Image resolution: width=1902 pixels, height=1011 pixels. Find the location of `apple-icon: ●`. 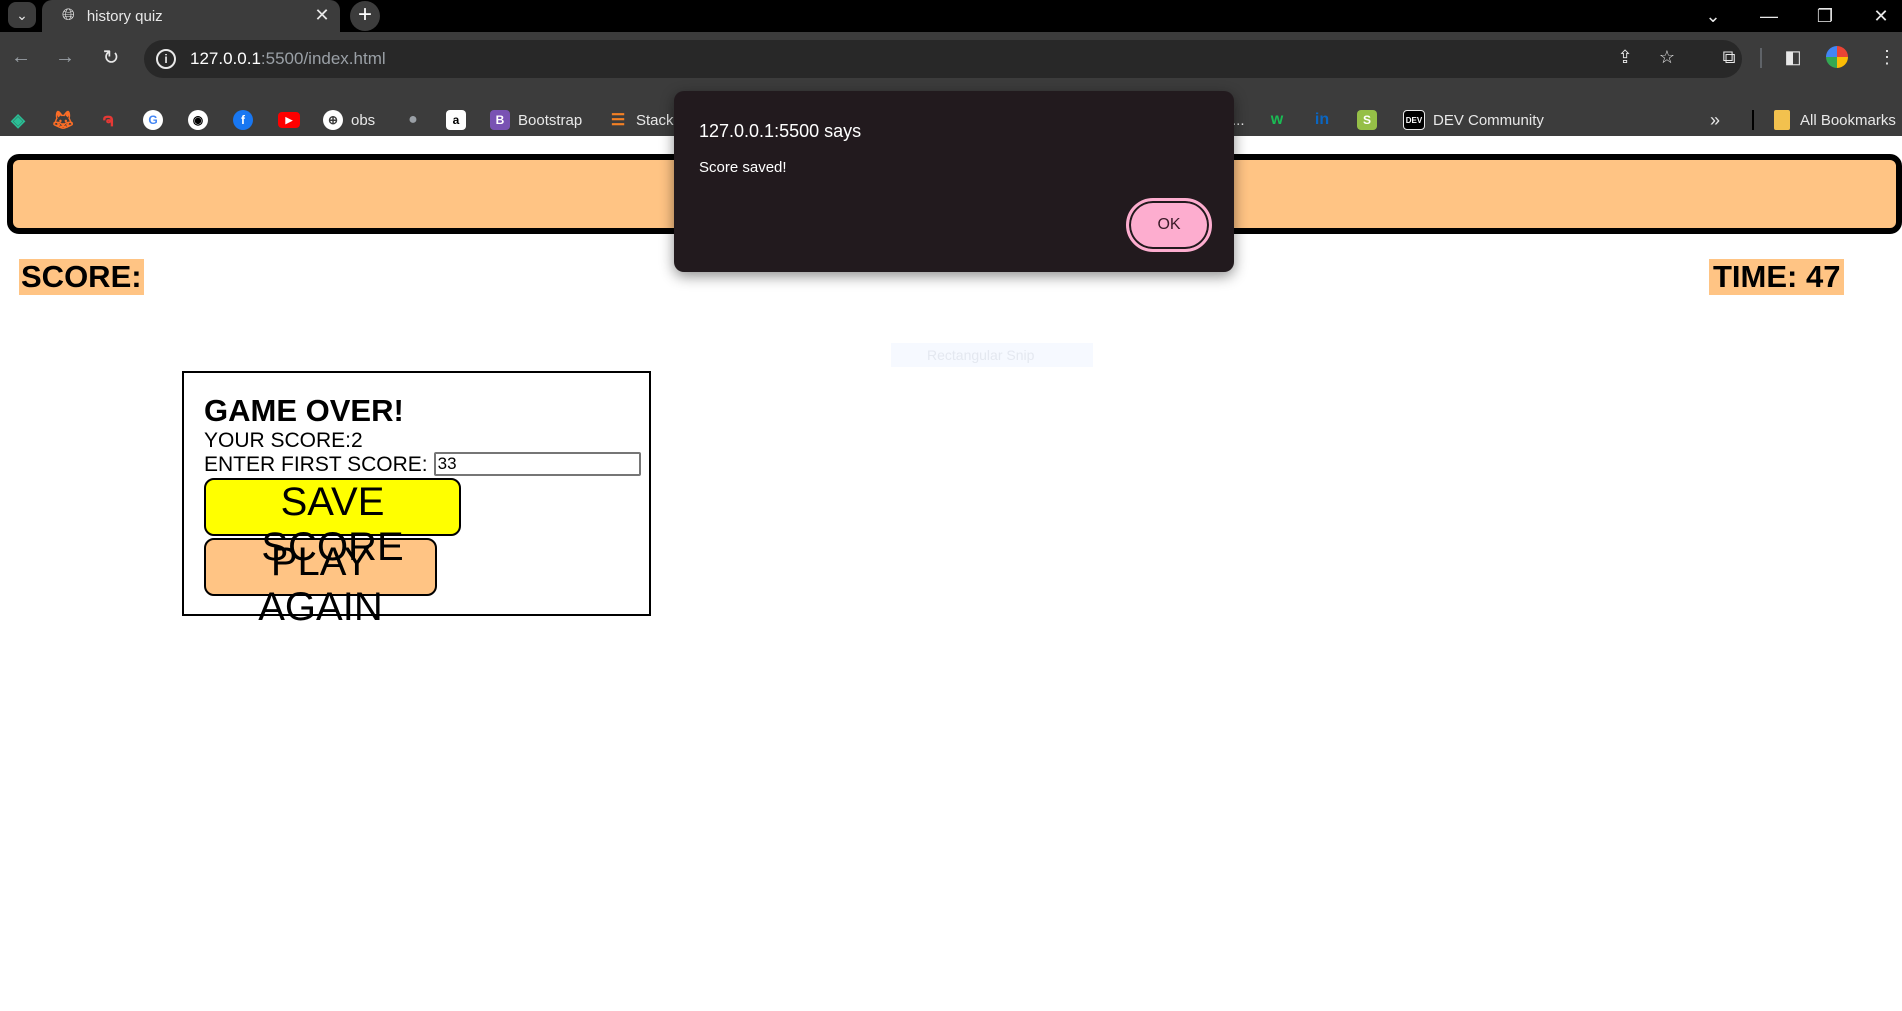

apple-icon: ● is located at coordinates (413, 119).